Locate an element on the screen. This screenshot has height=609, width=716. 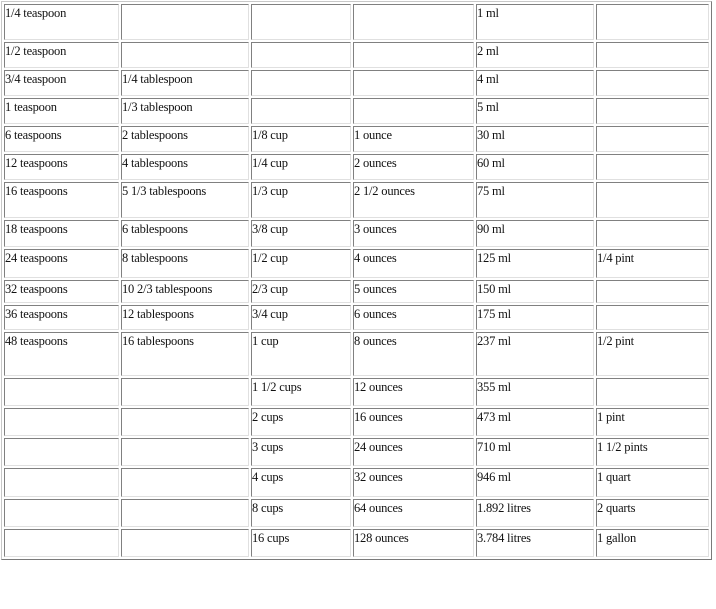
table-row: 3/4 teaspoon 1/4 tablespoon 4 ml is located at coordinates (356, 83).